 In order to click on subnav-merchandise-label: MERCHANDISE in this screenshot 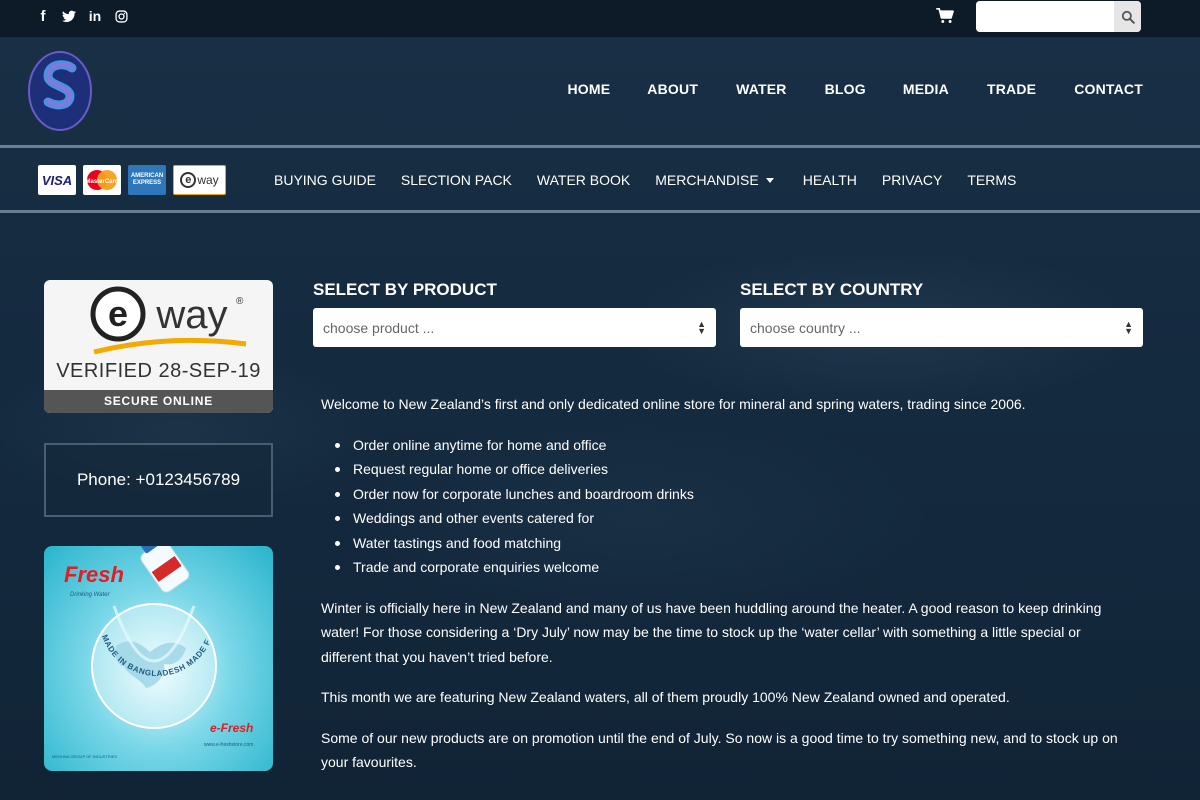, I will do `click(707, 180)`.